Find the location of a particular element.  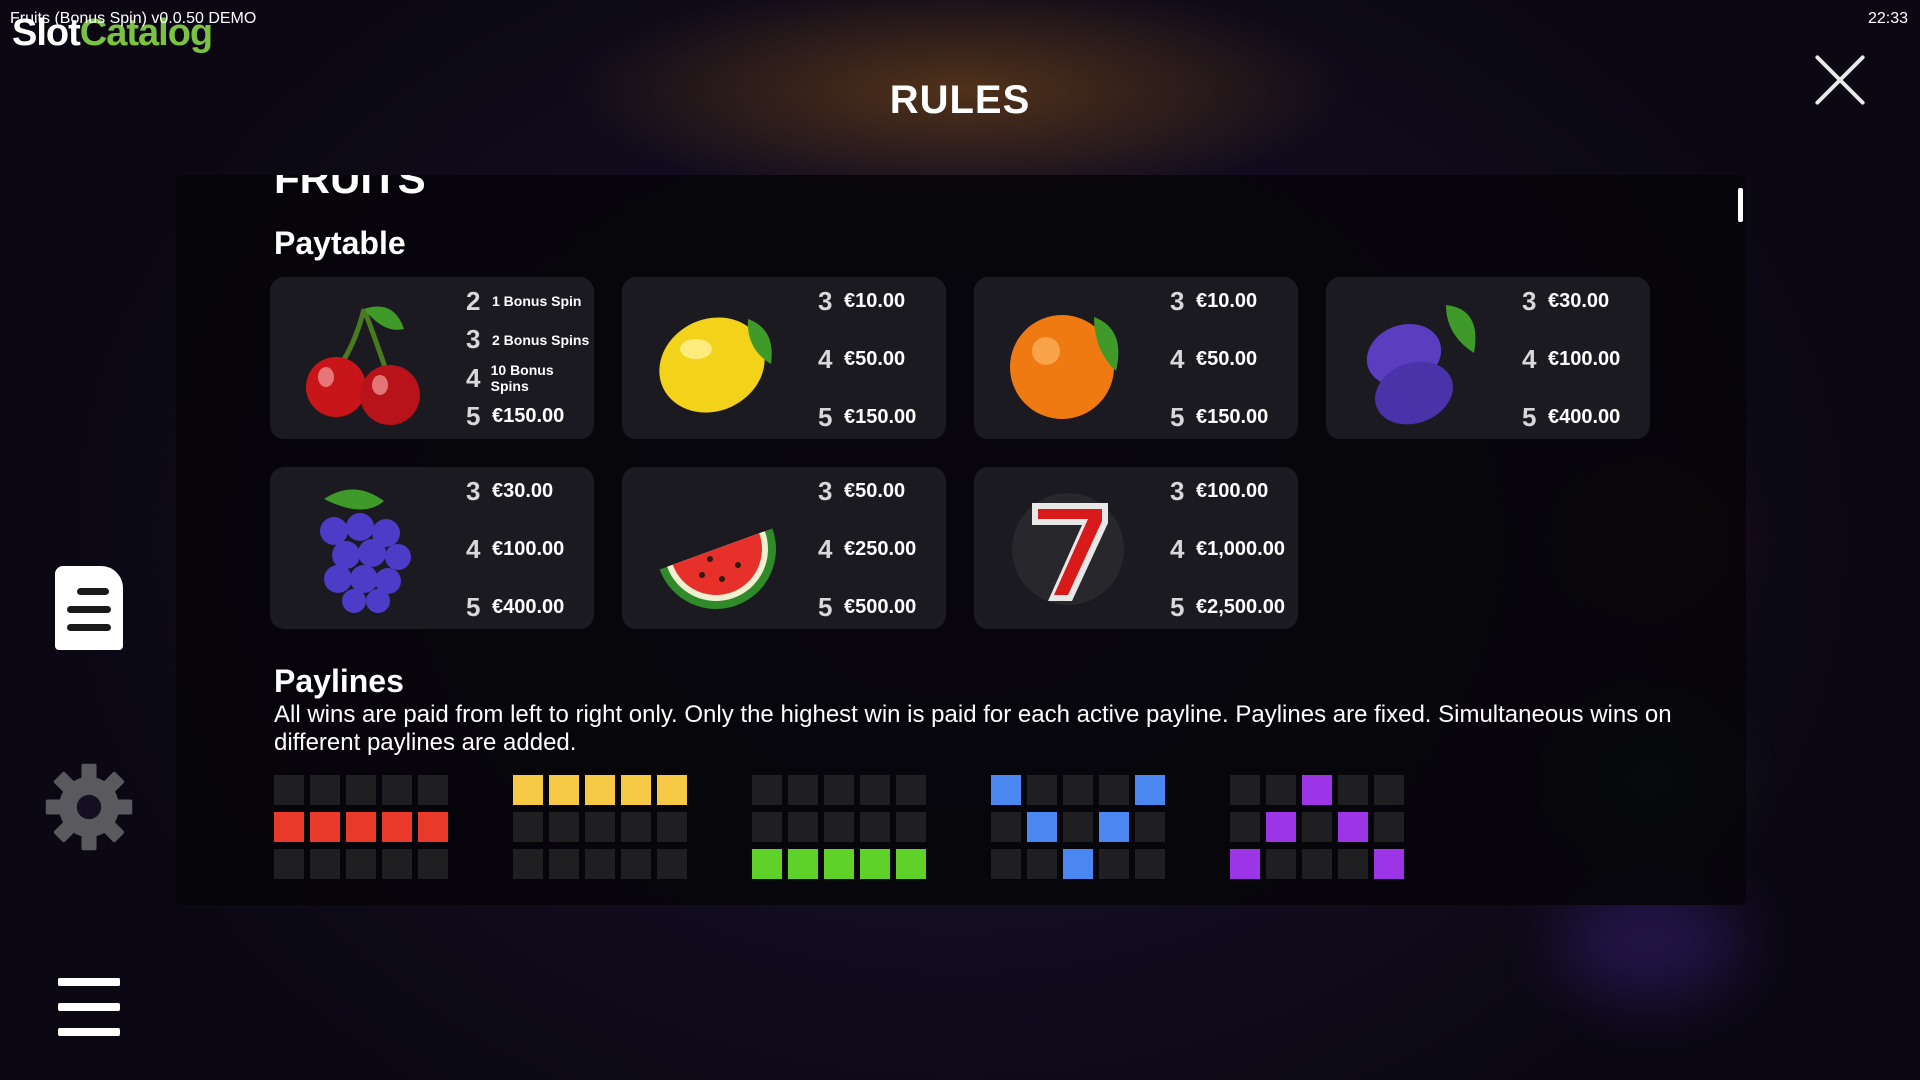

payout-row: 32 Bonus Spins is located at coordinates (528, 339).